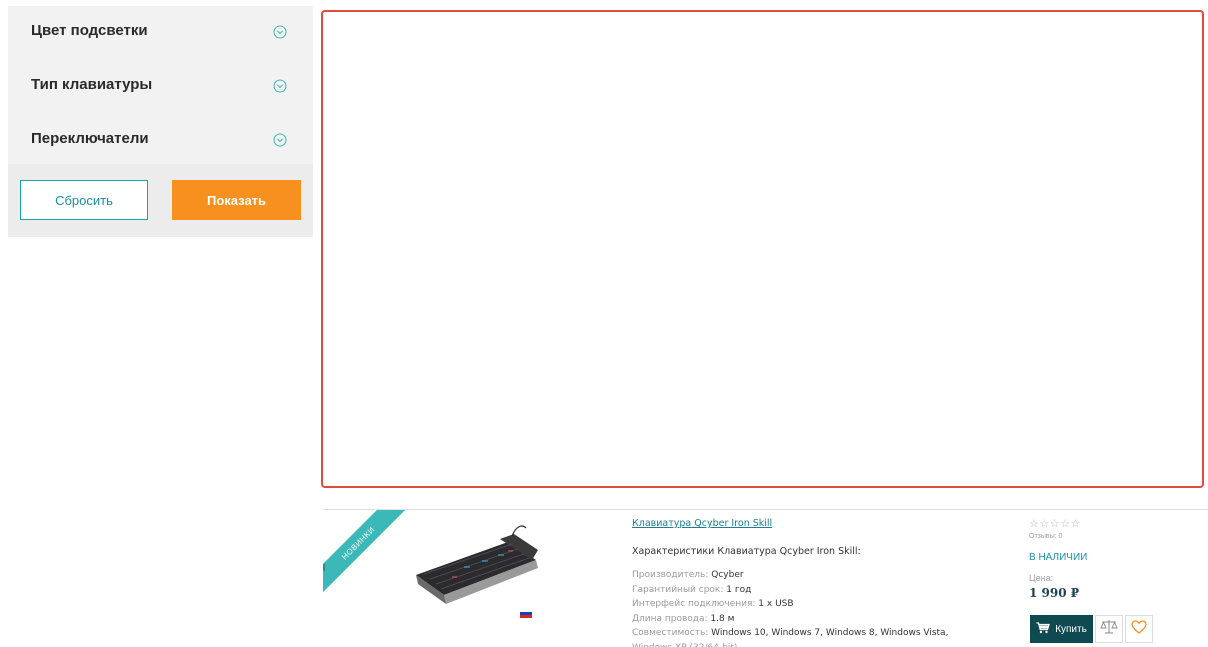 The height and width of the screenshot is (647, 1208). Describe the element at coordinates (89, 30) in the screenshot. I see `filter-label: Цвет подсветки` at that location.